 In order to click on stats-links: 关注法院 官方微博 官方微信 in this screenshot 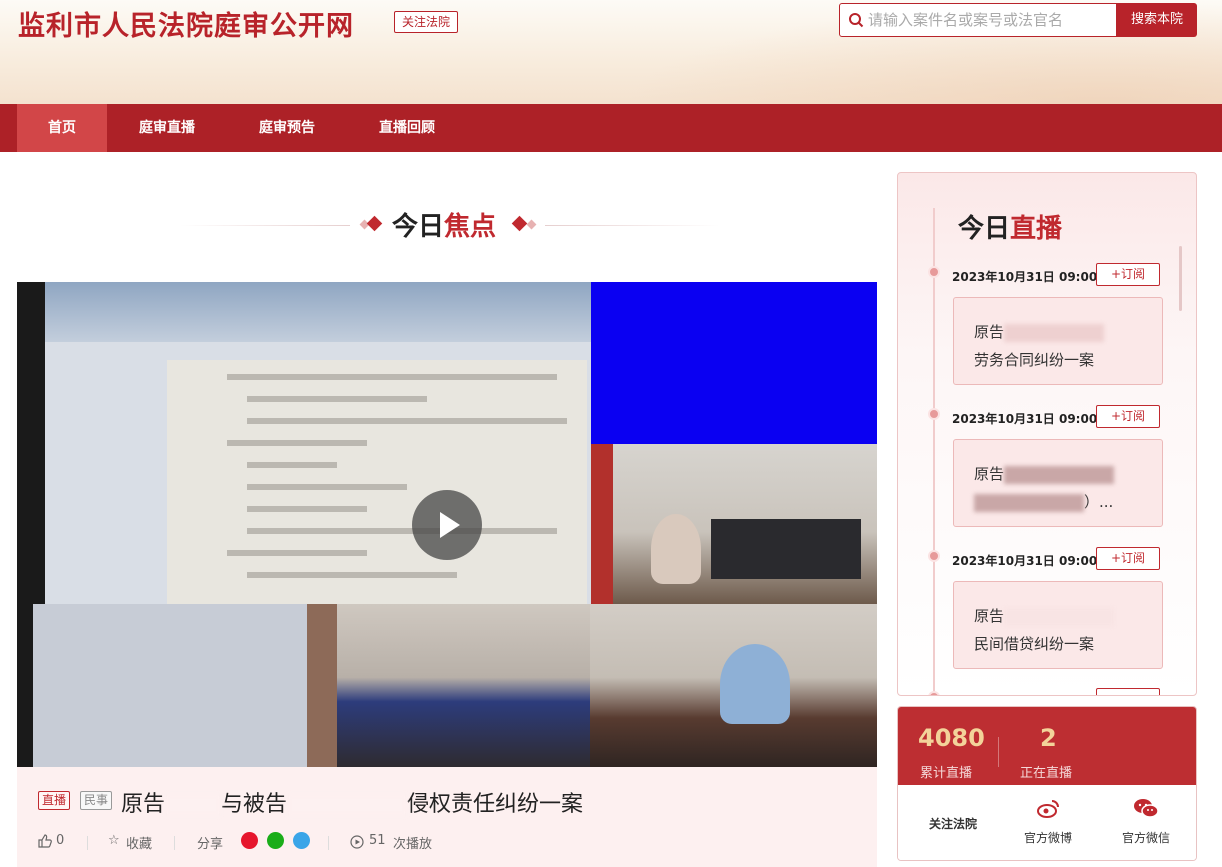, I will do `click(1047, 822)`.